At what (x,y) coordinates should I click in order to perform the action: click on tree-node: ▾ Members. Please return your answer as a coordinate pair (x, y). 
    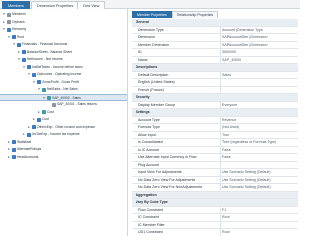
    Looking at the image, I should click on (63, 15).